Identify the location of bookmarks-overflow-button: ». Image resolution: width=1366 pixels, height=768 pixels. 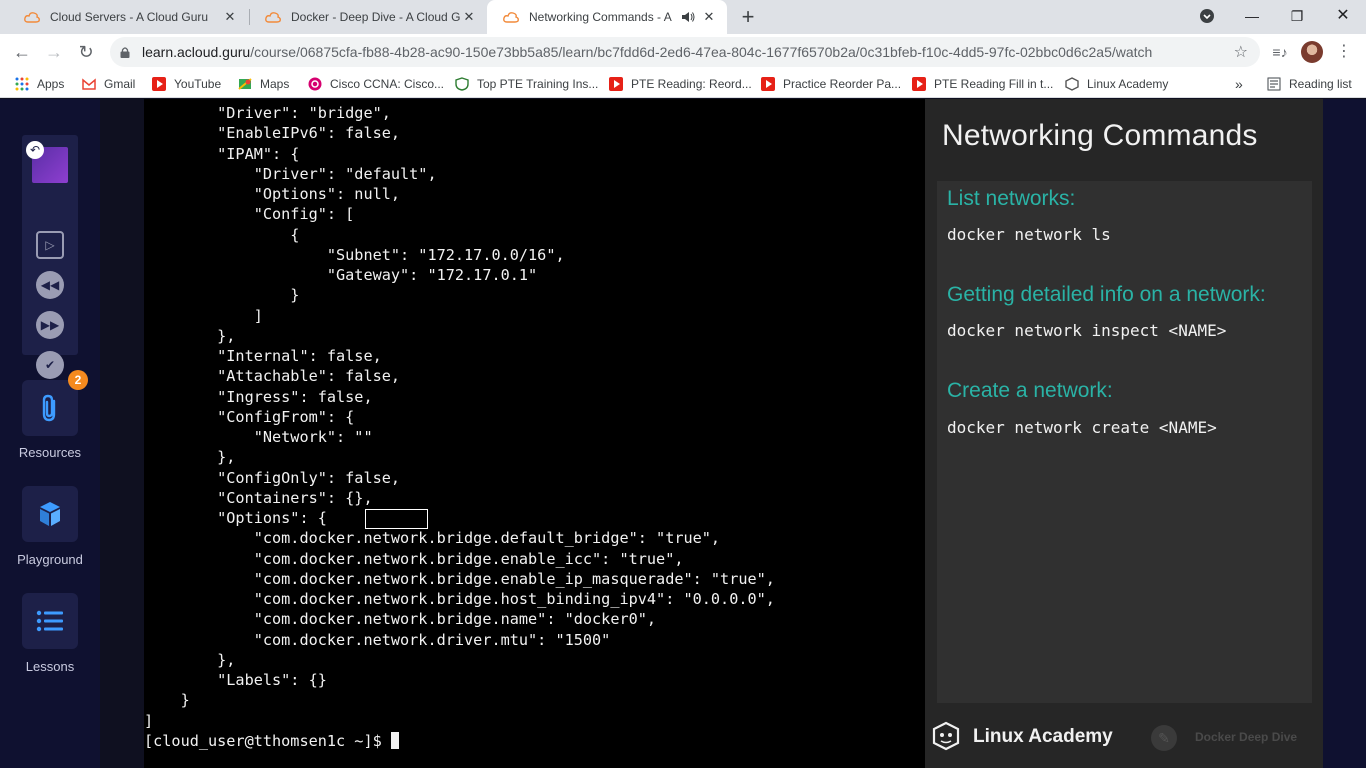
(1239, 84).